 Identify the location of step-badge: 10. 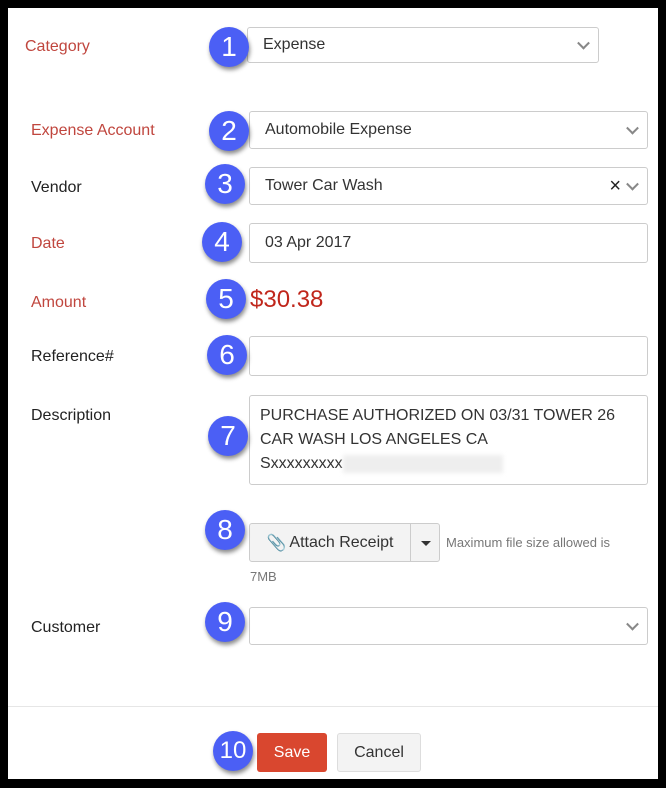
(233, 751).